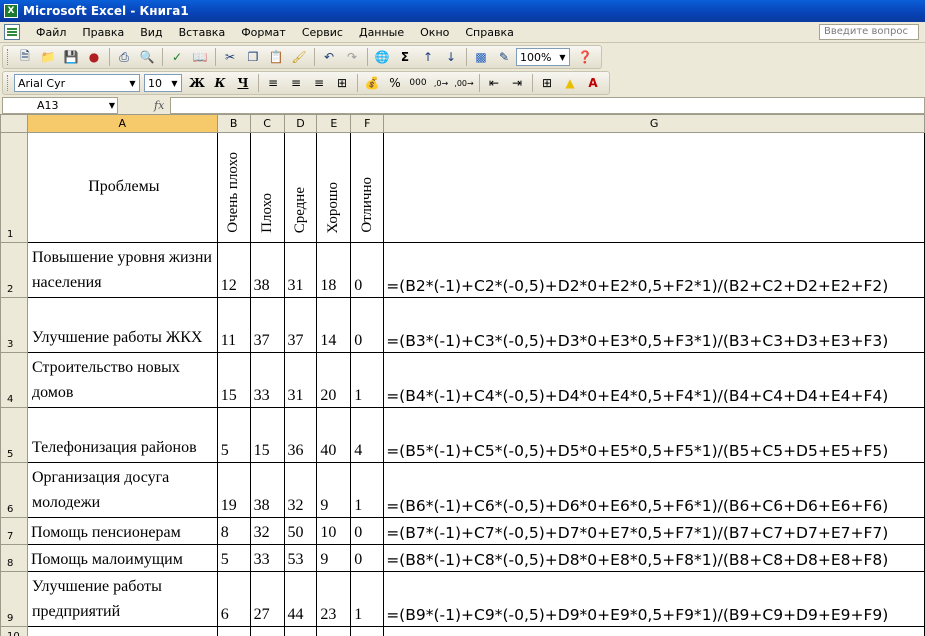  What do you see at coordinates (481, 57) in the screenshot?
I see `chart-wizard-icon: ▩` at bounding box center [481, 57].